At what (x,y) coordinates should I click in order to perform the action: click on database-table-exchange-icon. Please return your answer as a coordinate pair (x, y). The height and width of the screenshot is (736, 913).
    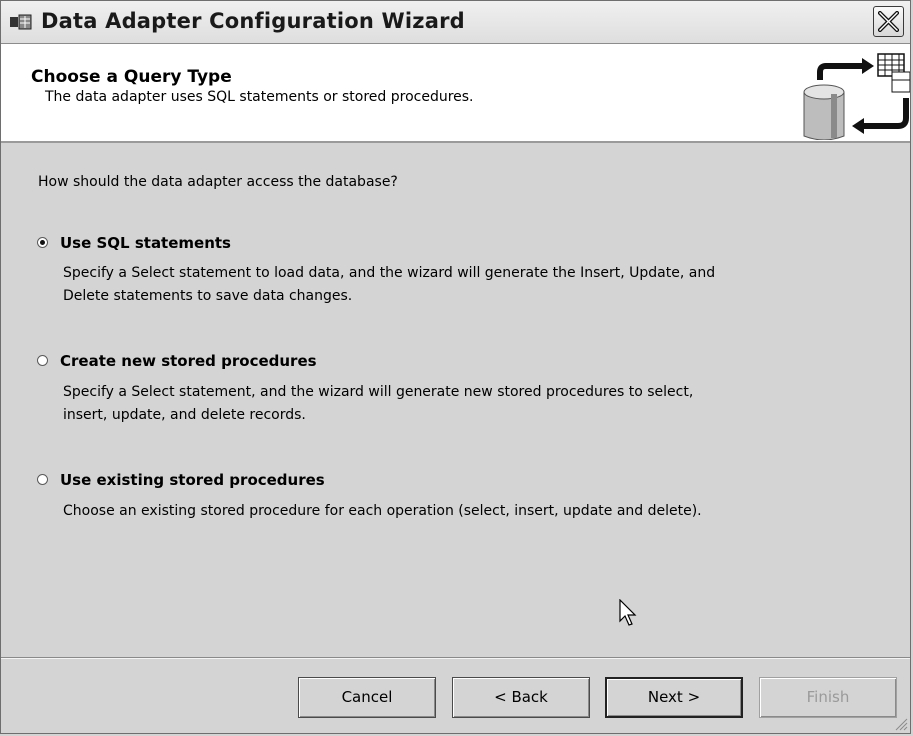
    Looking at the image, I should click on (856, 96).